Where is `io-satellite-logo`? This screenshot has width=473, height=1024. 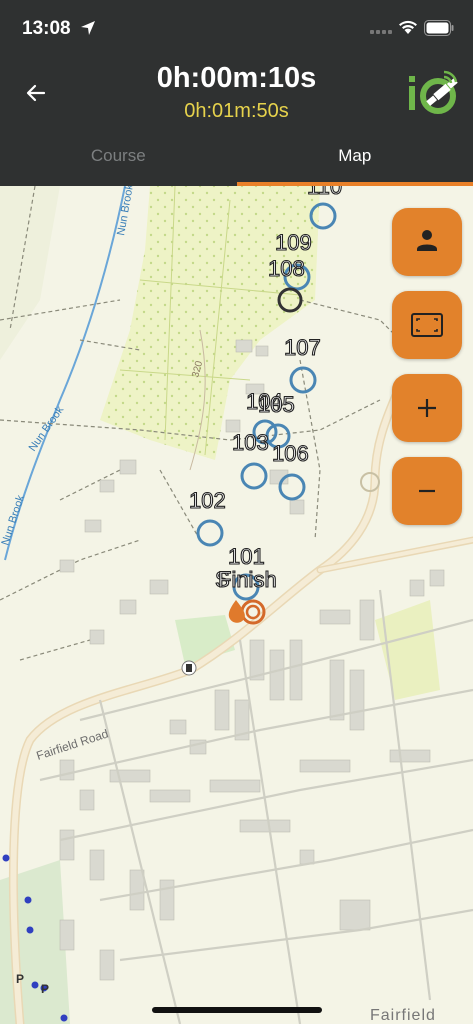 io-satellite-logo is located at coordinates (433, 92).